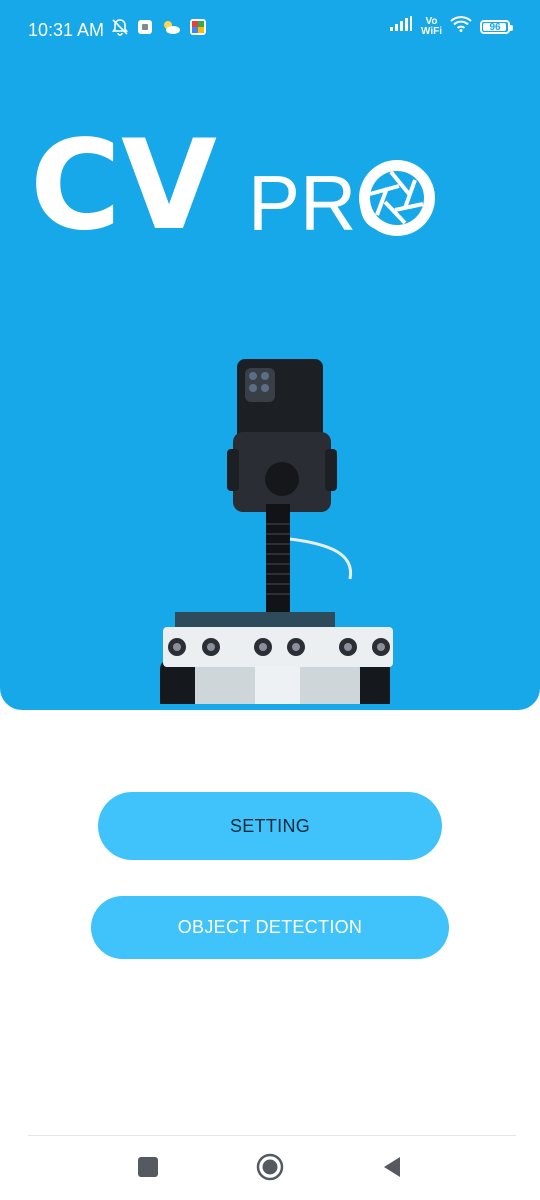  Describe the element at coordinates (198, 29) in the screenshot. I see `photos-app-icon` at that location.